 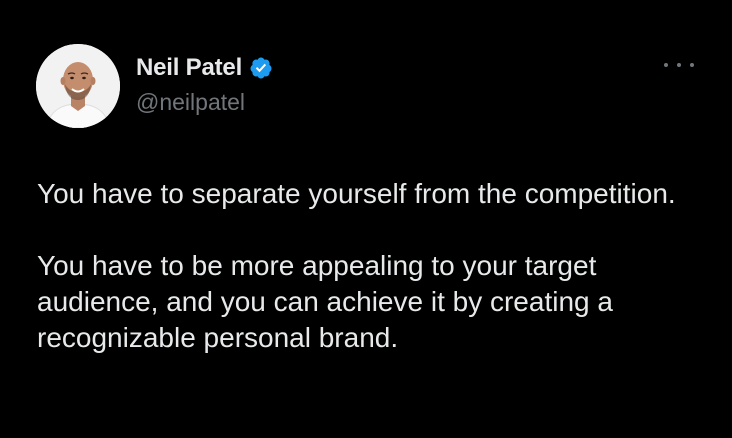 What do you see at coordinates (261, 68) in the screenshot?
I see `verified-badge-icon` at bounding box center [261, 68].